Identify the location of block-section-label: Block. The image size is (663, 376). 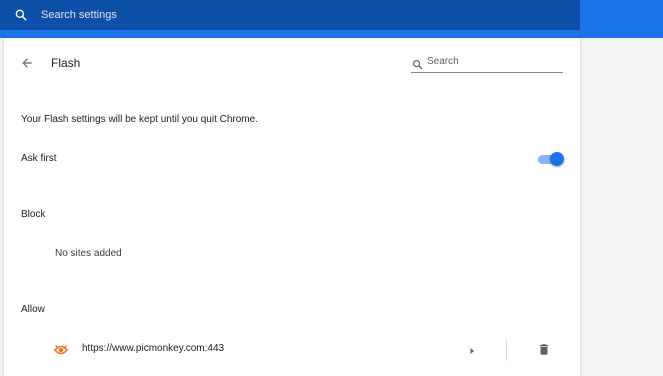
(33, 214).